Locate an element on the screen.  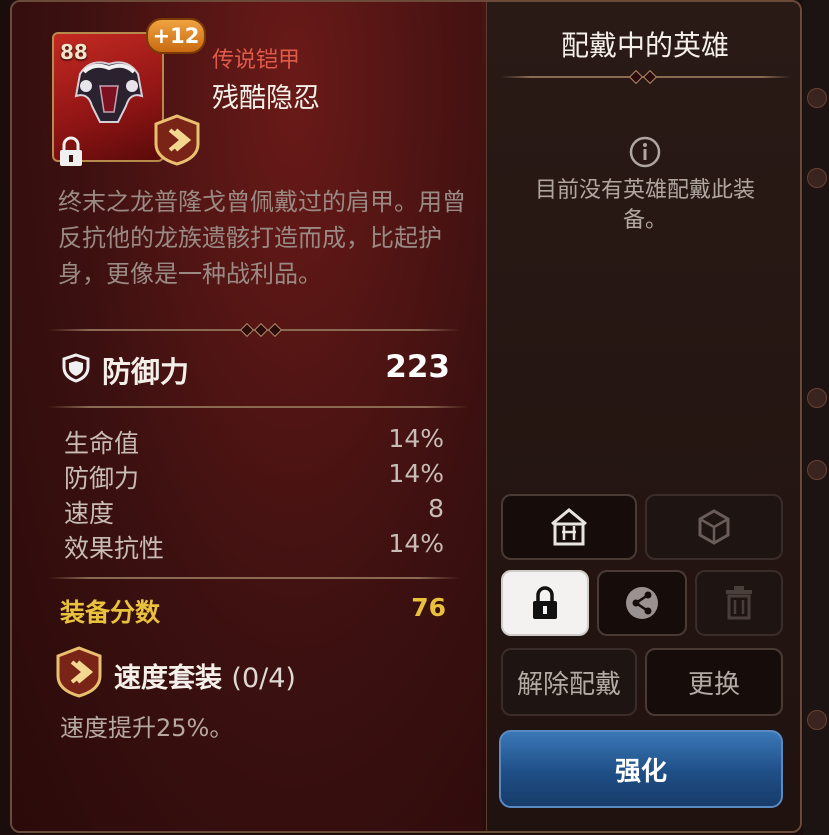
lock-button is located at coordinates (545, 603).